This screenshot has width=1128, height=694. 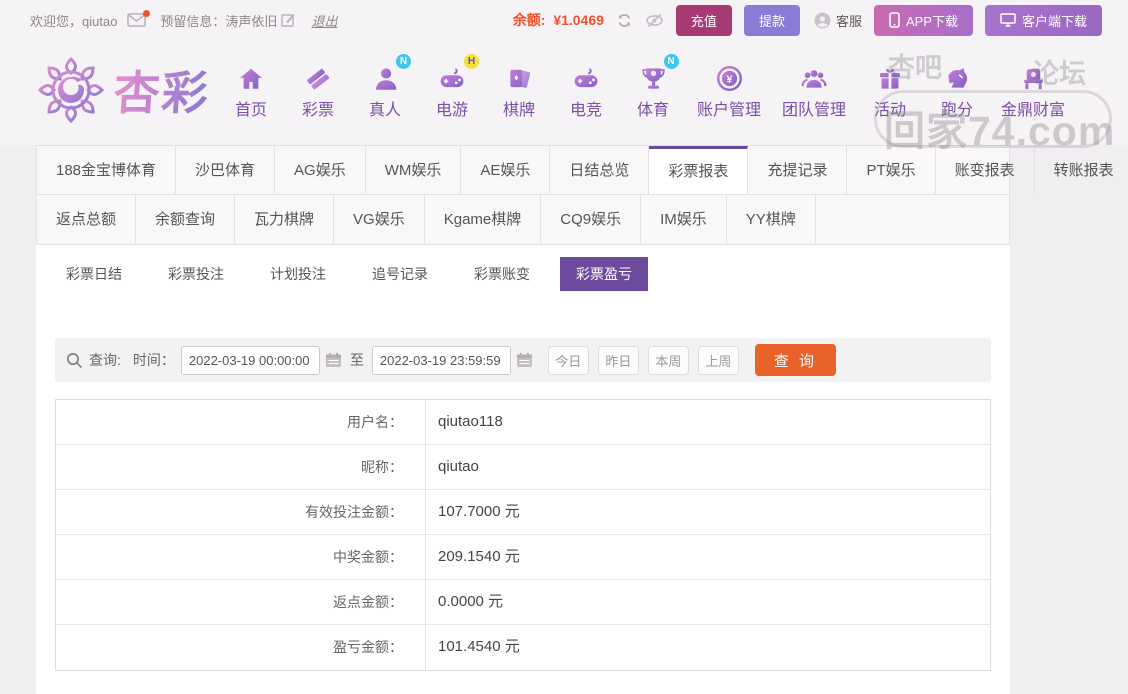 What do you see at coordinates (600, 170) in the screenshot?
I see `tab-daily-summary: 日结总览` at bounding box center [600, 170].